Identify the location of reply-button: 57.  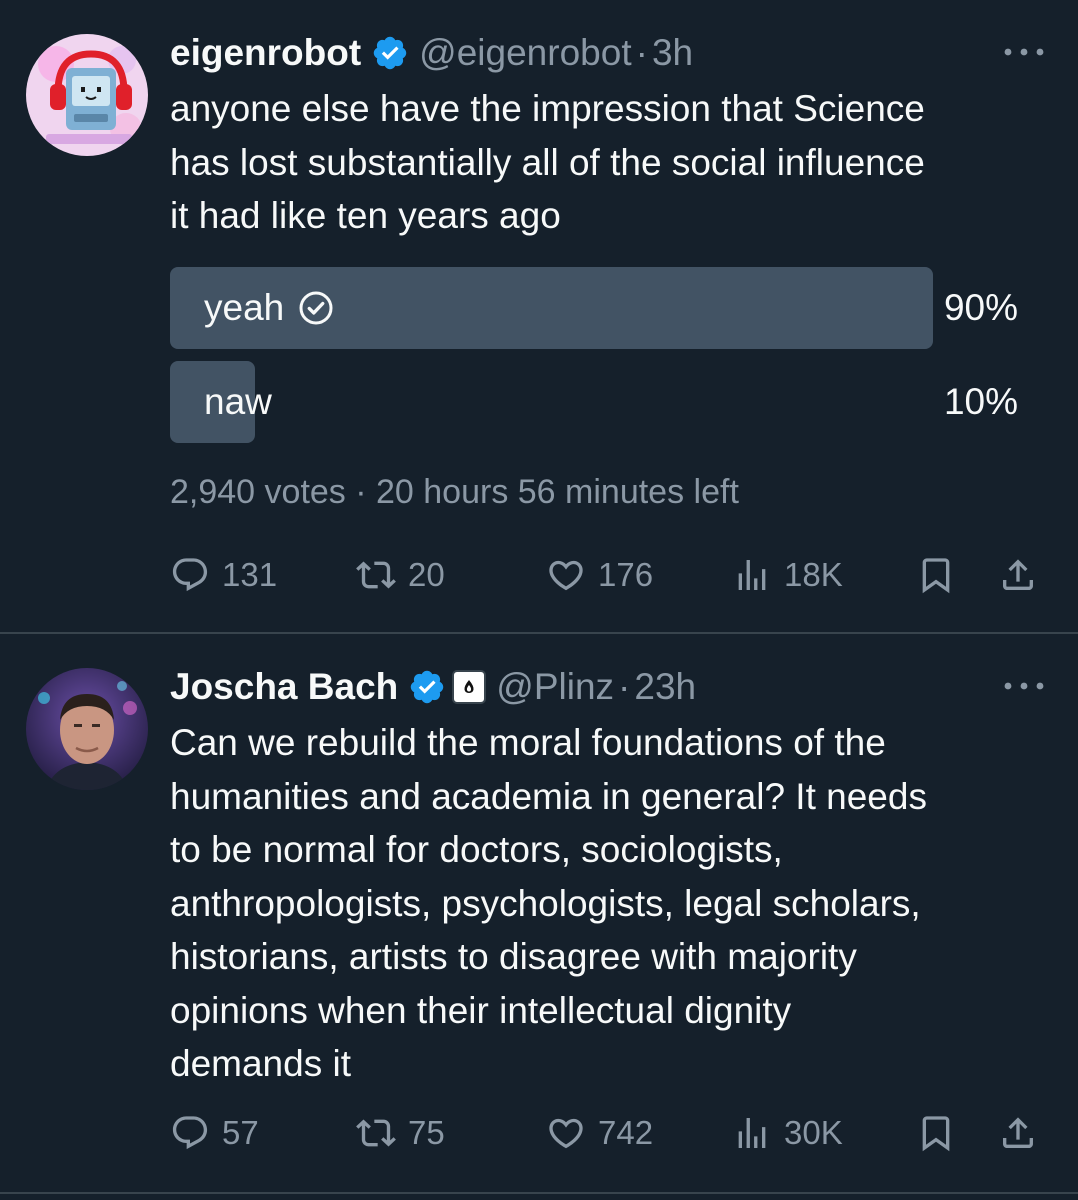
(214, 1133).